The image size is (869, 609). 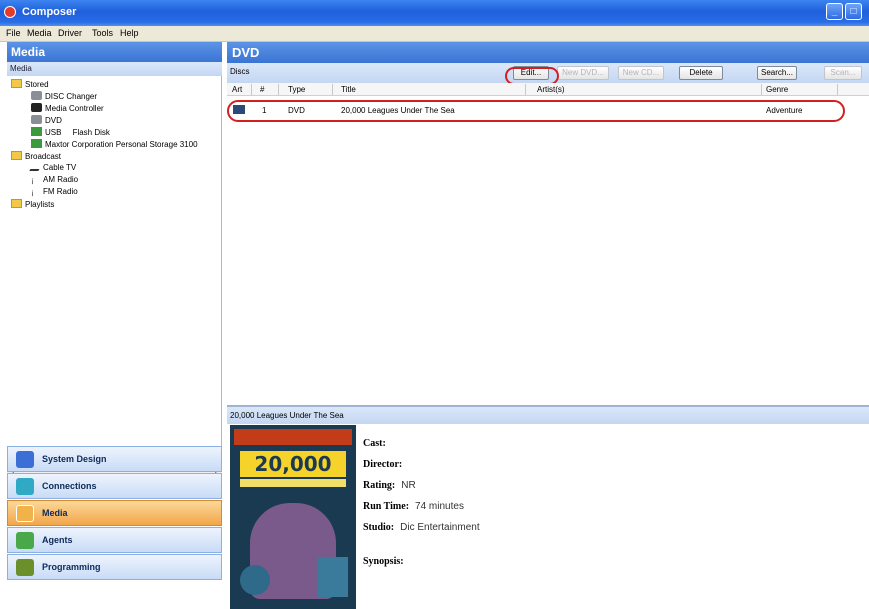 I want to click on col-art: Art, so click(x=237, y=89).